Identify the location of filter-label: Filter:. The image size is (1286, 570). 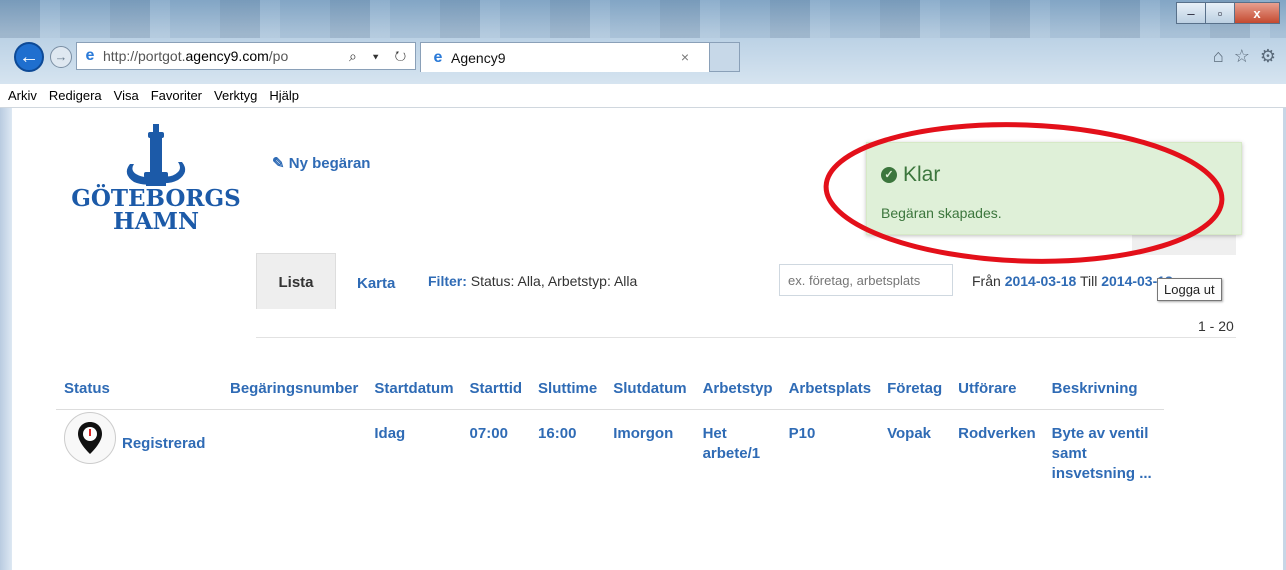
(447, 281).